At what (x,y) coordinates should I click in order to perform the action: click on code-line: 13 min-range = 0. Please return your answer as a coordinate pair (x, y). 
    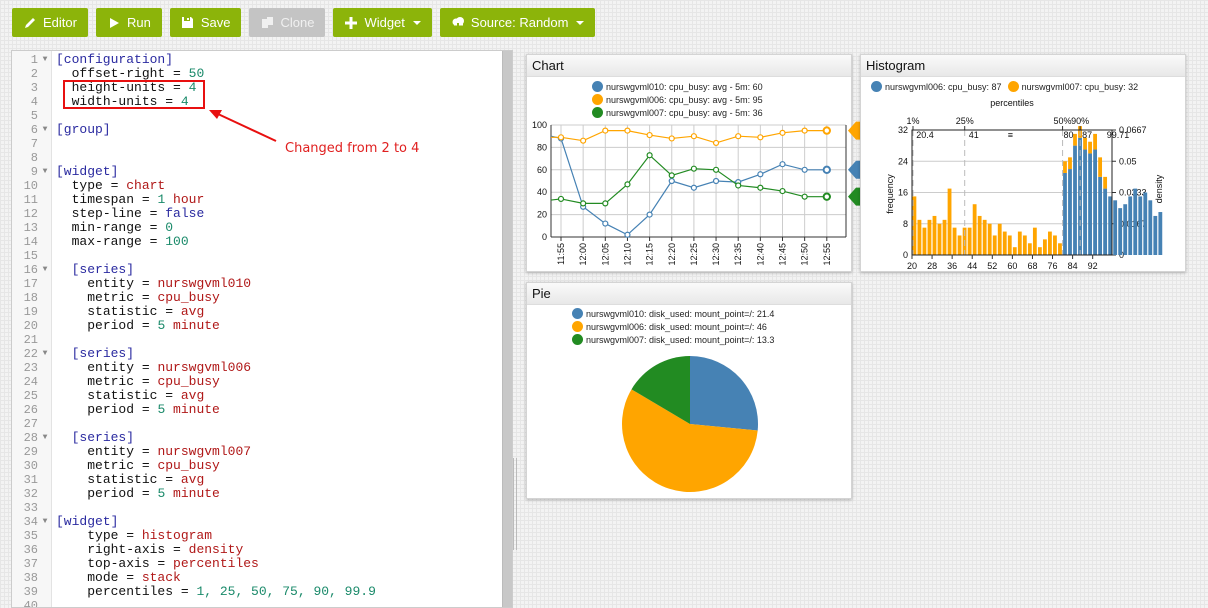
    Looking at the image, I should click on (257, 228).